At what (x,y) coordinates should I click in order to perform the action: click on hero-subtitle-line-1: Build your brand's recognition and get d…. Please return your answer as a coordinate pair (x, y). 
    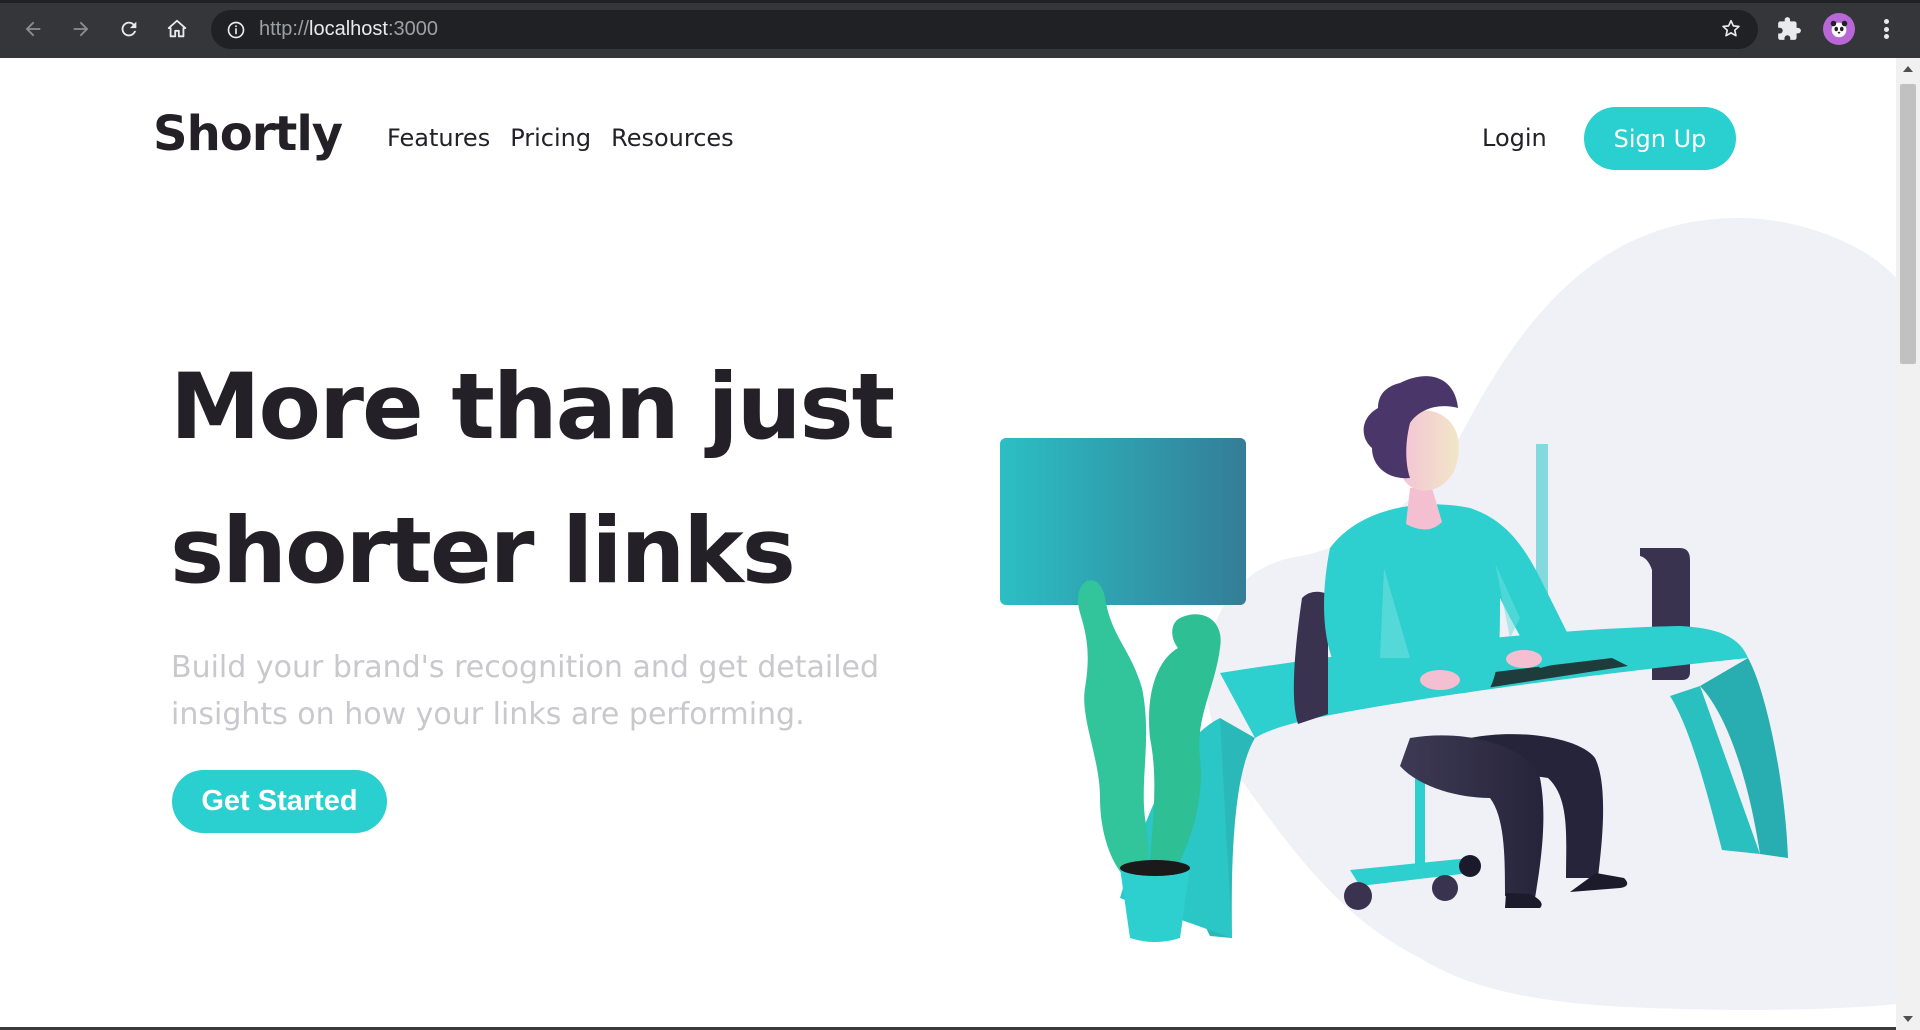
    Looking at the image, I should click on (525, 667).